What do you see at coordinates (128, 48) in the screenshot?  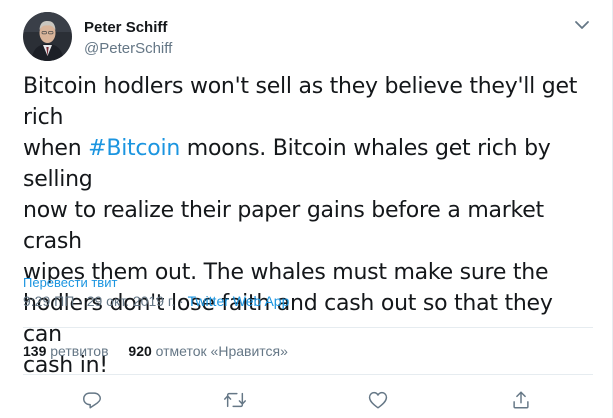 I see `author-handle: @PeterSchiff` at bounding box center [128, 48].